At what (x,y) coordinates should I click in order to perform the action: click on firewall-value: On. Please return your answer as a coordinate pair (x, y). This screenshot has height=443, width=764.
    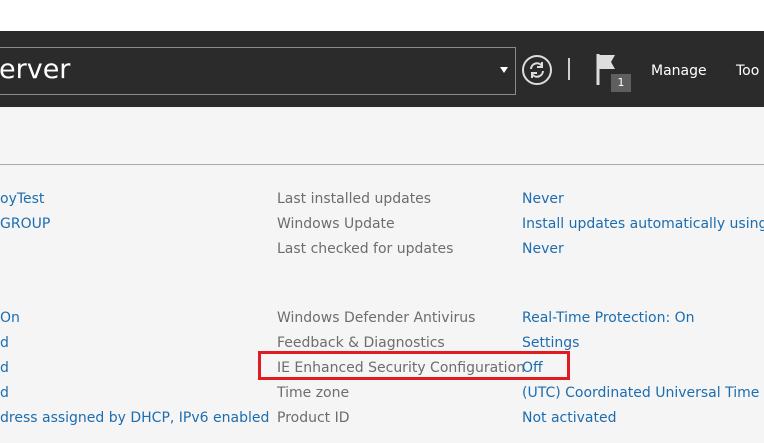
    Looking at the image, I should click on (10, 318).